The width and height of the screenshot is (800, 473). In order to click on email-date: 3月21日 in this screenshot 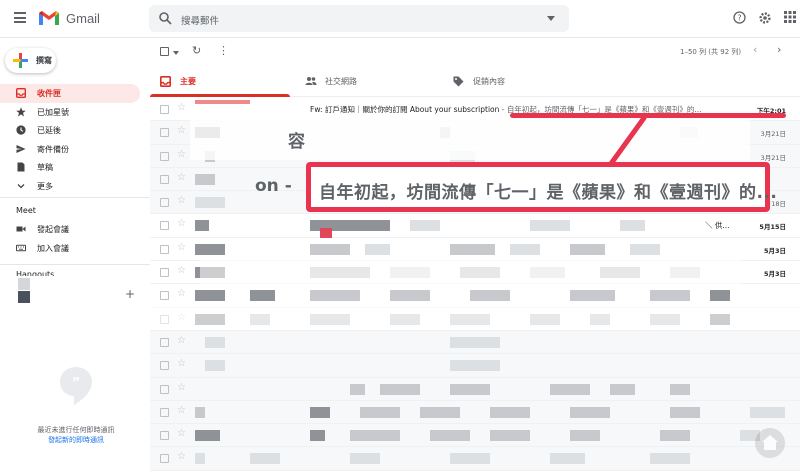, I will do `click(773, 134)`.